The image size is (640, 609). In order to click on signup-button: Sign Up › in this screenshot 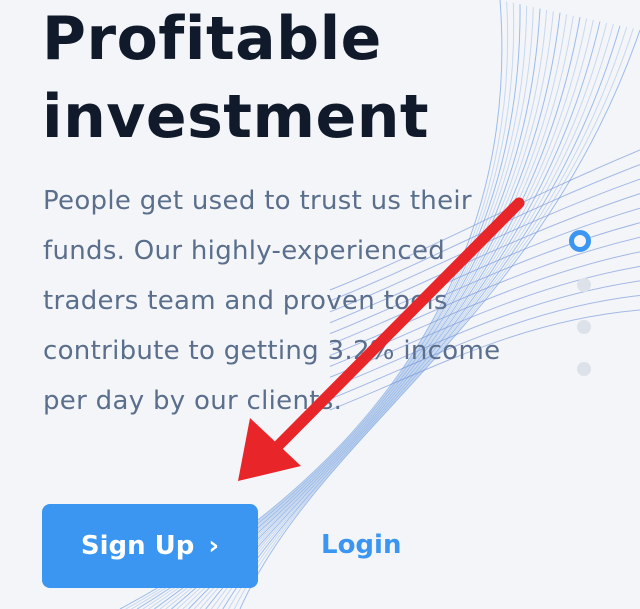, I will do `click(150, 546)`.